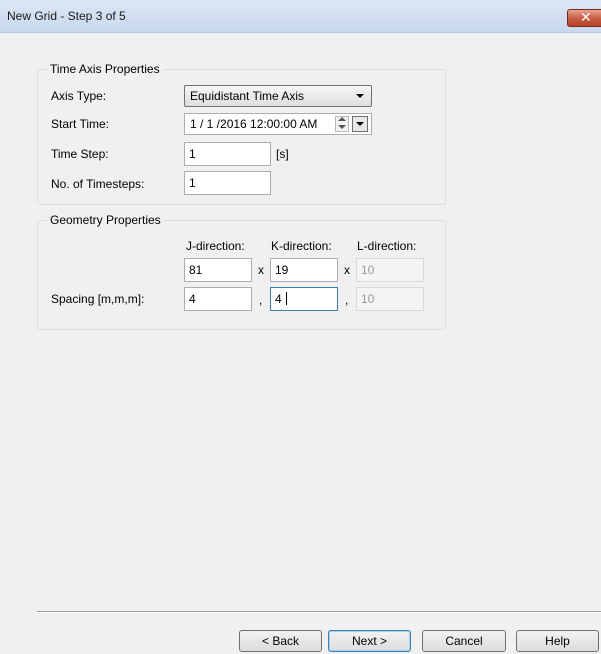 The image size is (601, 654). I want to click on time-step-input: 1, so click(227, 154).